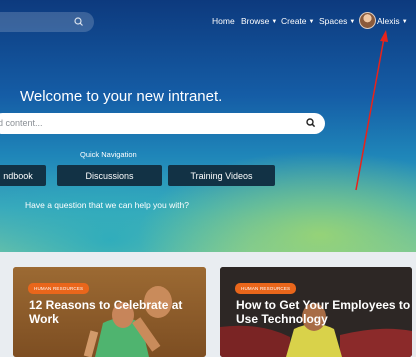 The image size is (416, 357). What do you see at coordinates (221, 175) in the screenshot?
I see `quick-link-training-videos: Training Videos` at bounding box center [221, 175].